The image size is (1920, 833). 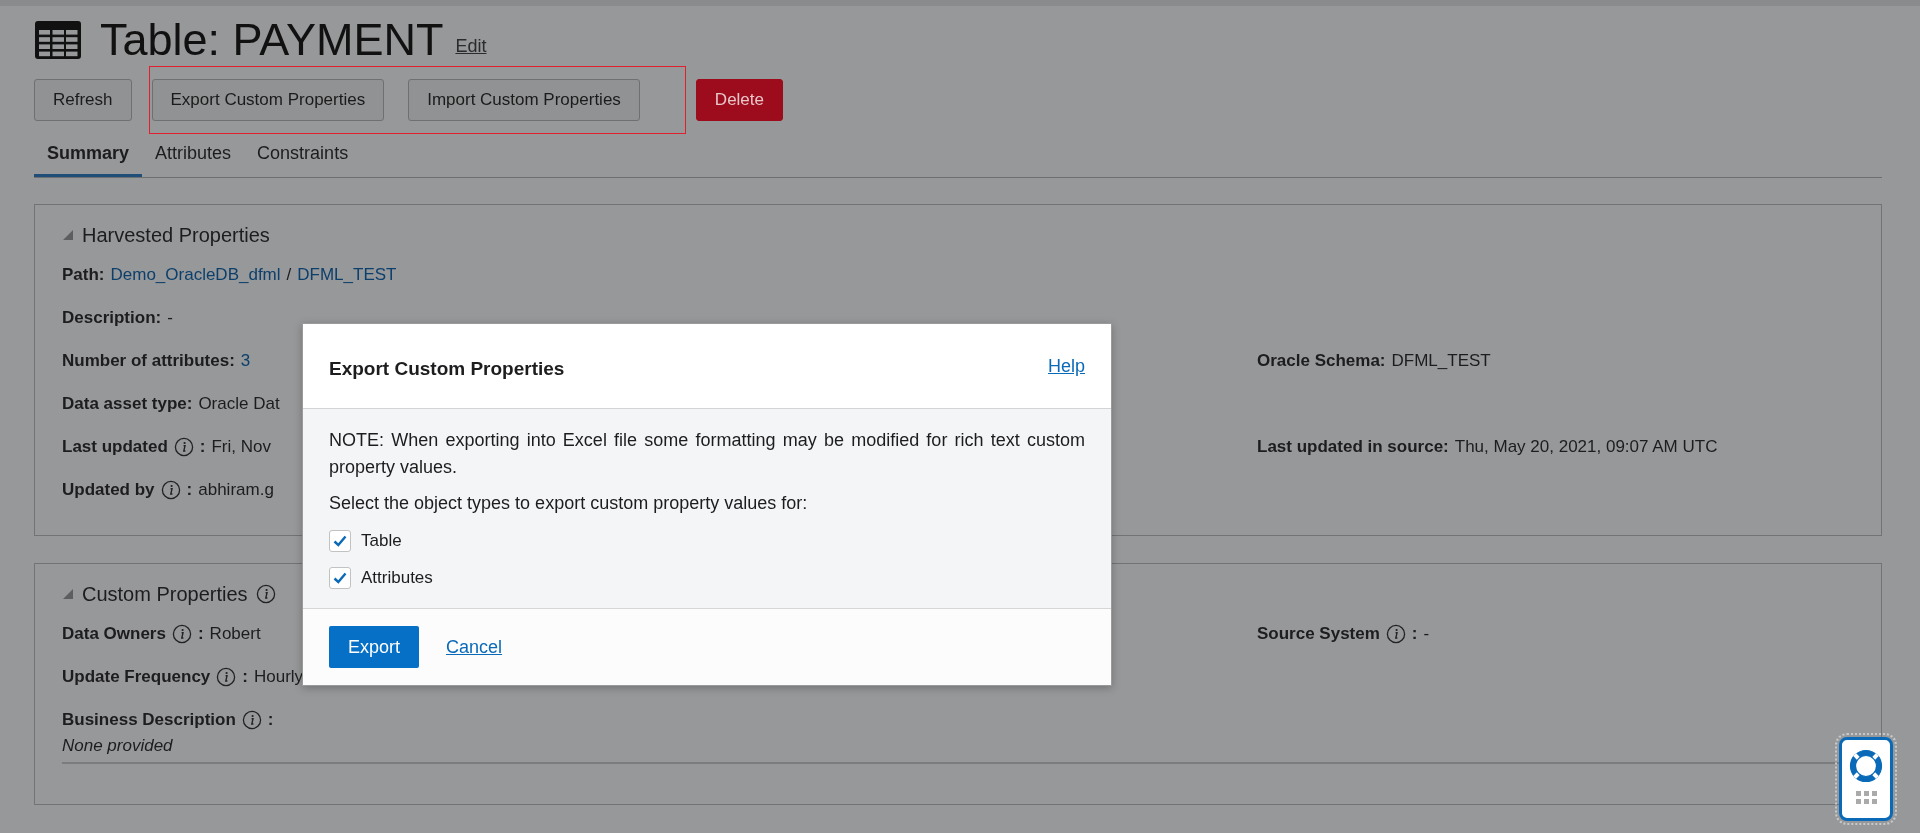 What do you see at coordinates (471, 46) in the screenshot?
I see `edit-link: Edit` at bounding box center [471, 46].